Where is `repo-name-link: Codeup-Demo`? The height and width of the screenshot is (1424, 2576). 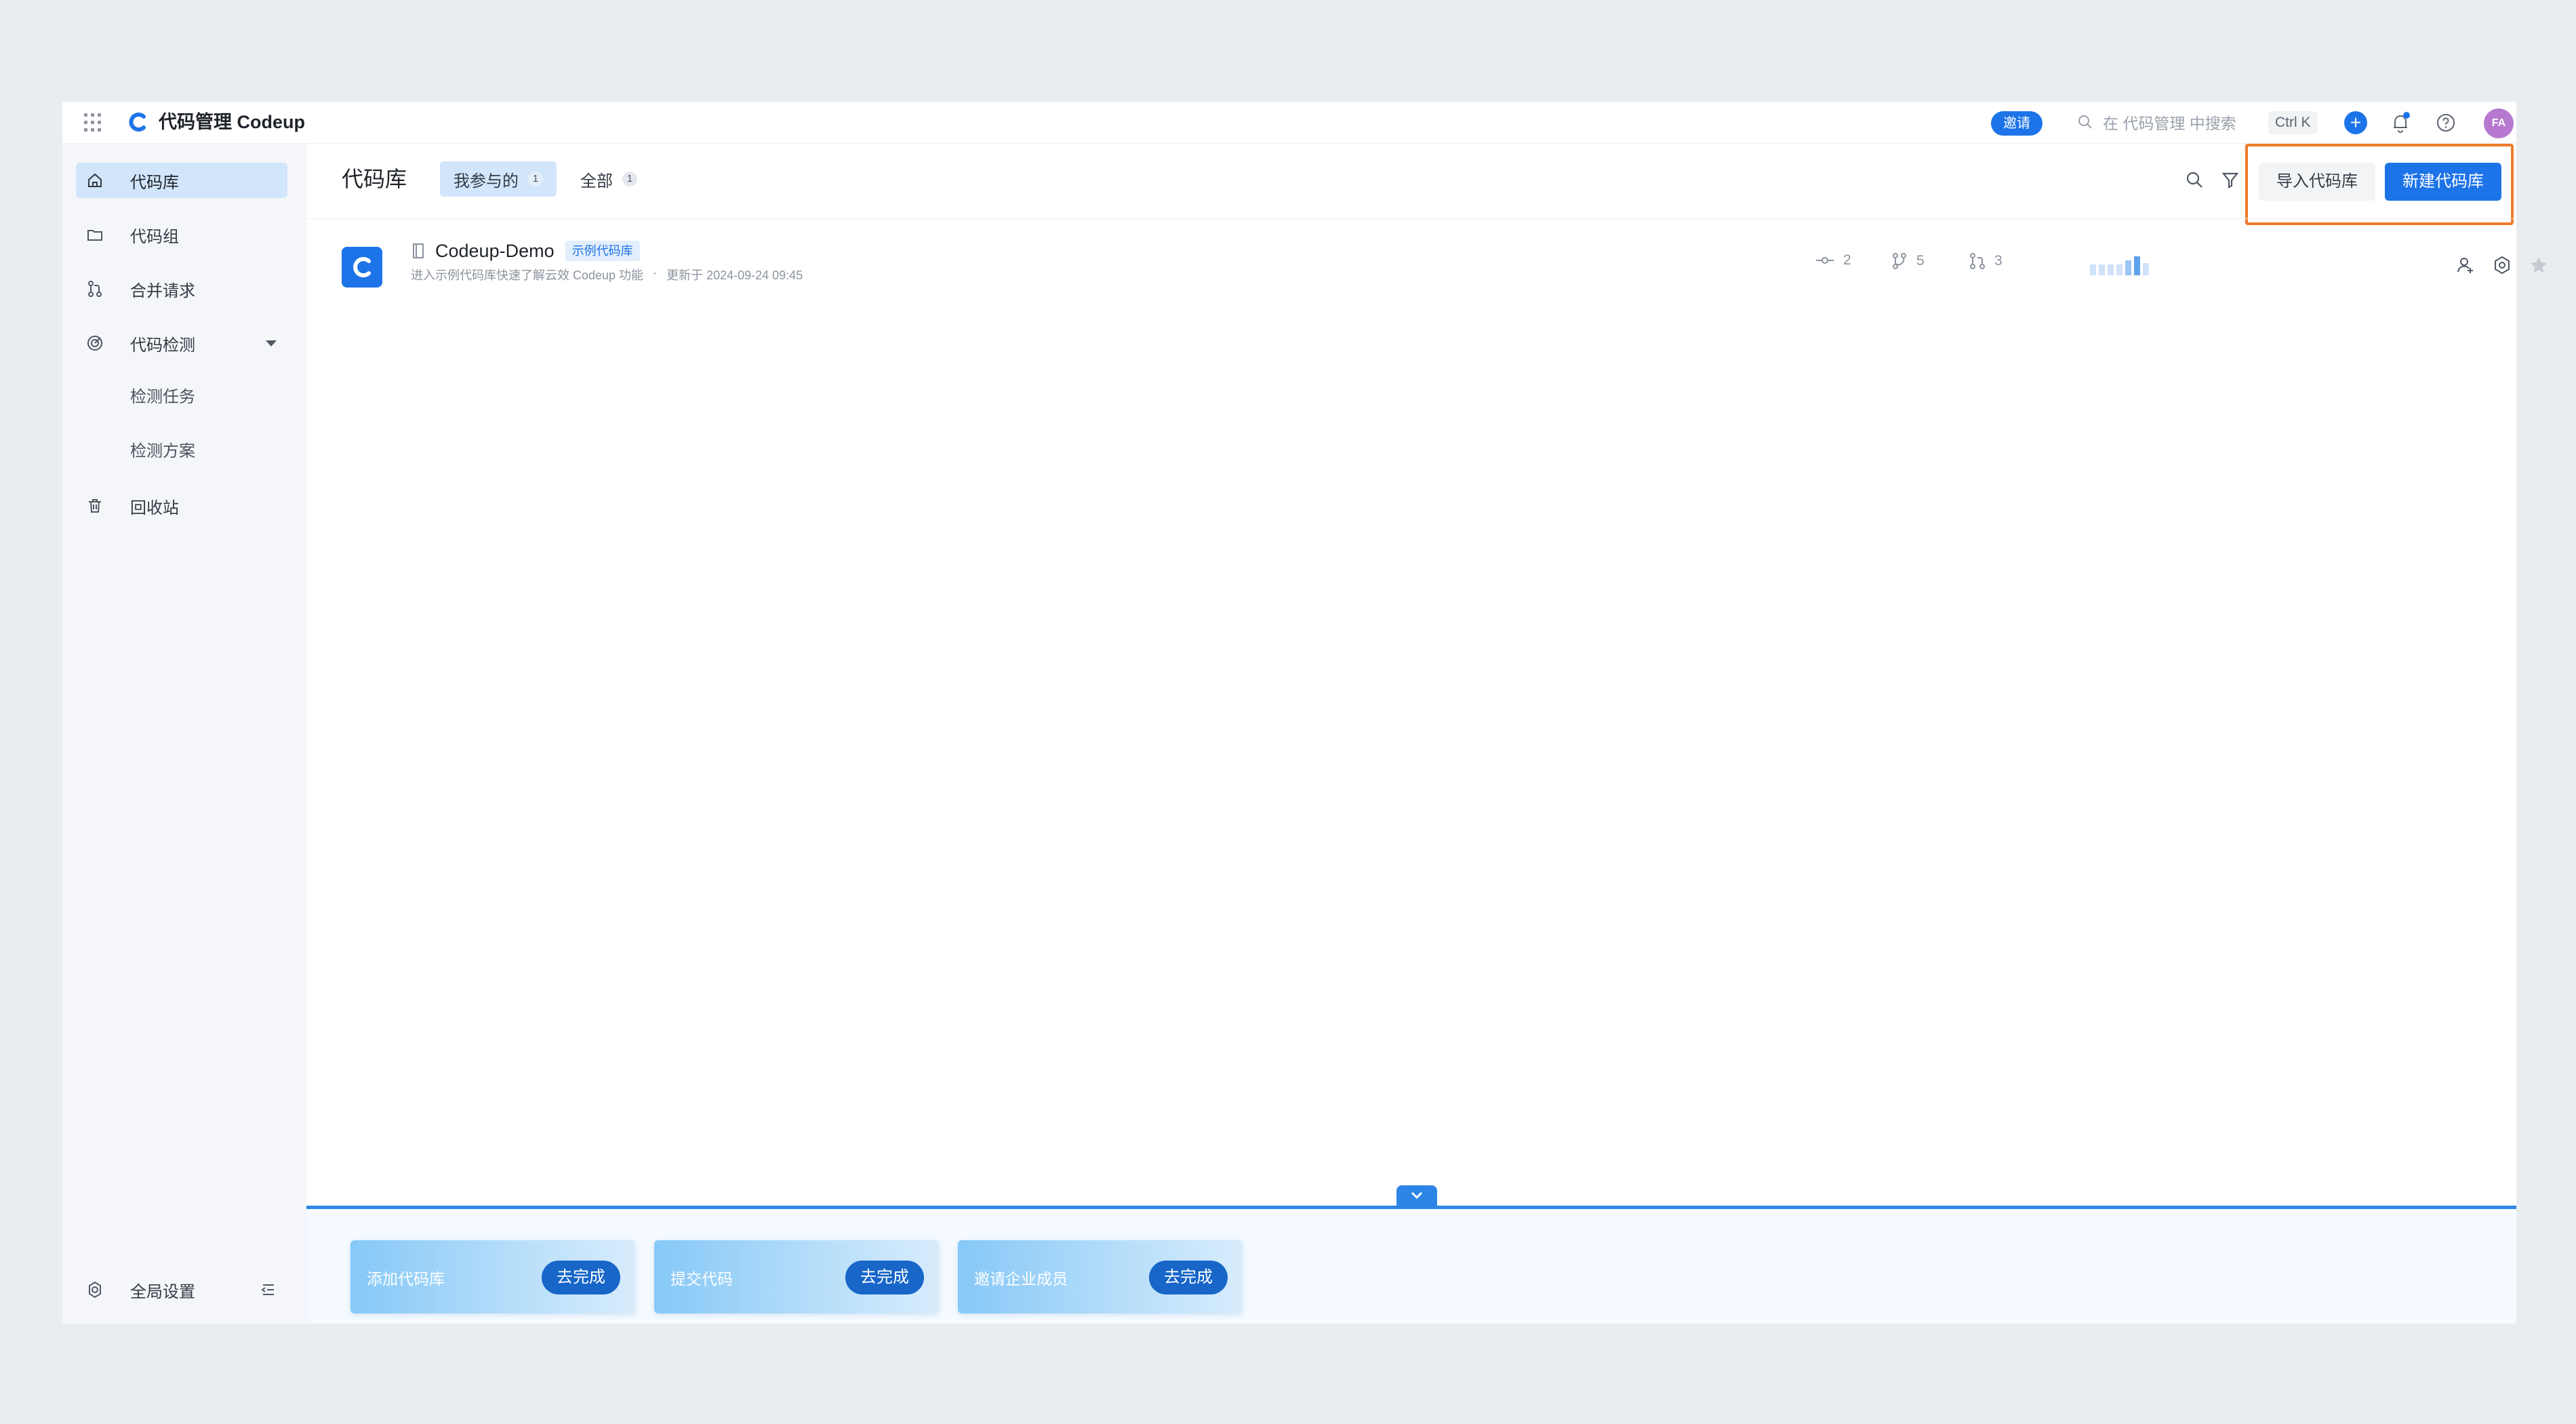 repo-name-link: Codeup-Demo is located at coordinates (495, 252).